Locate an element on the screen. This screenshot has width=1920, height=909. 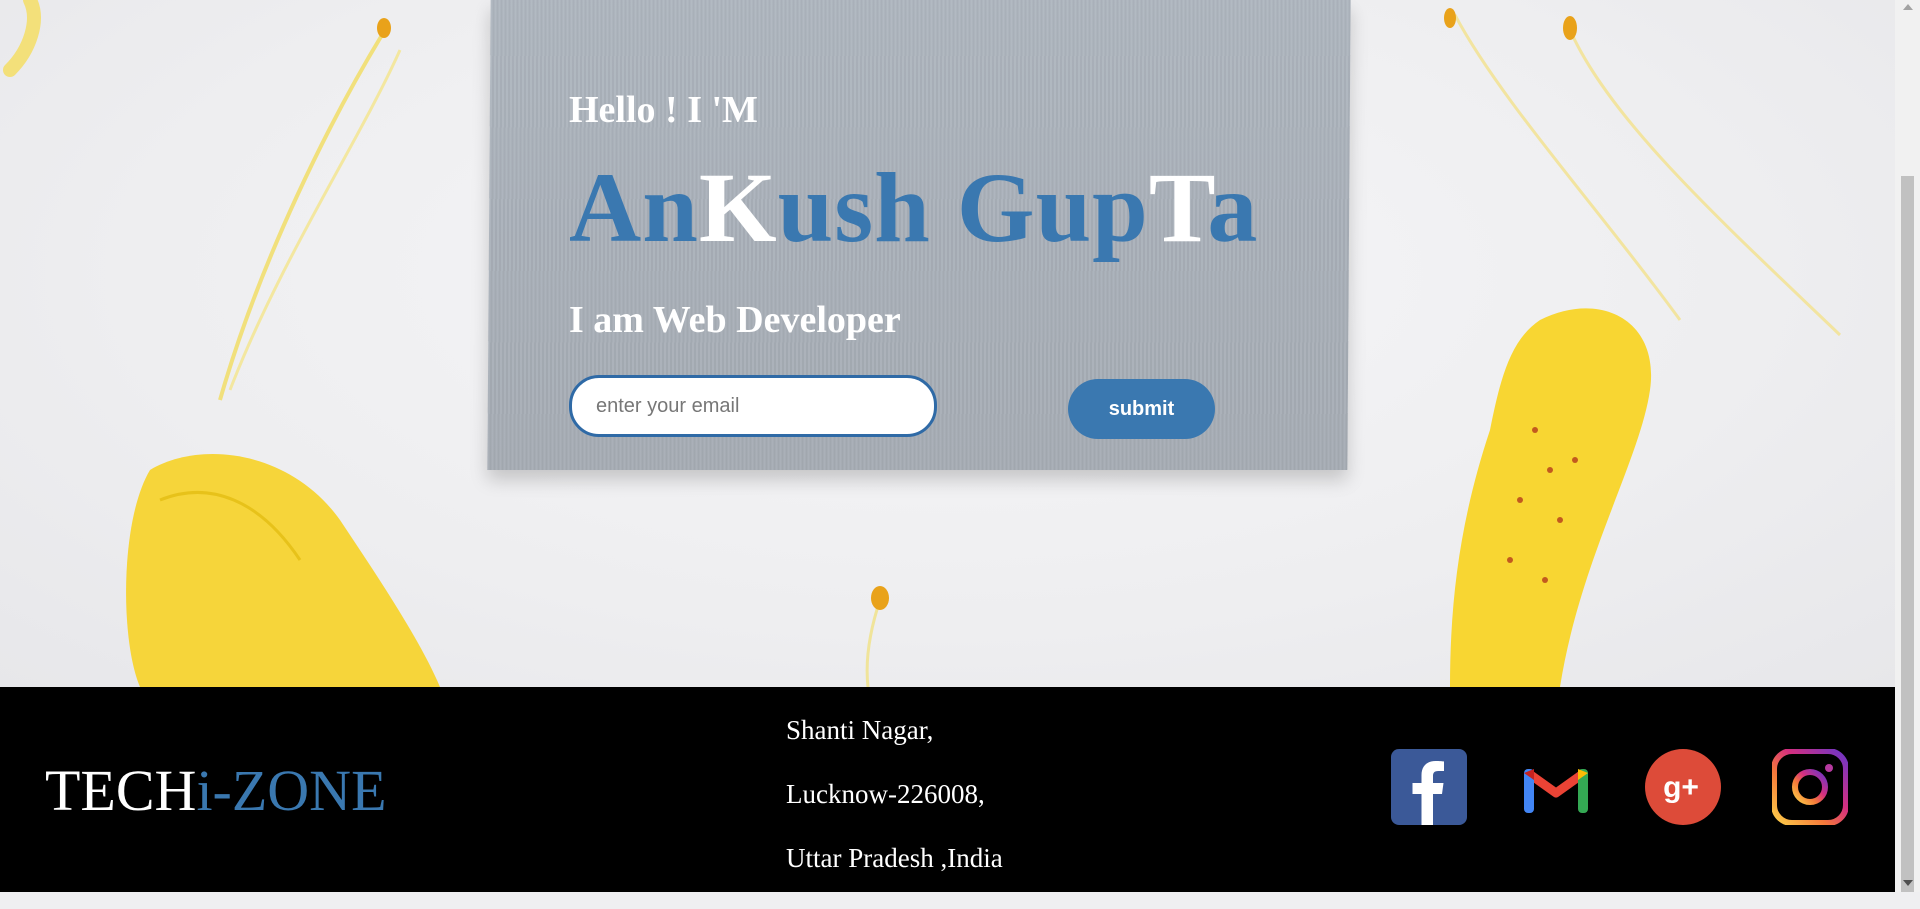
brand-logo: TECHi-ZONE is located at coordinates (216, 790).